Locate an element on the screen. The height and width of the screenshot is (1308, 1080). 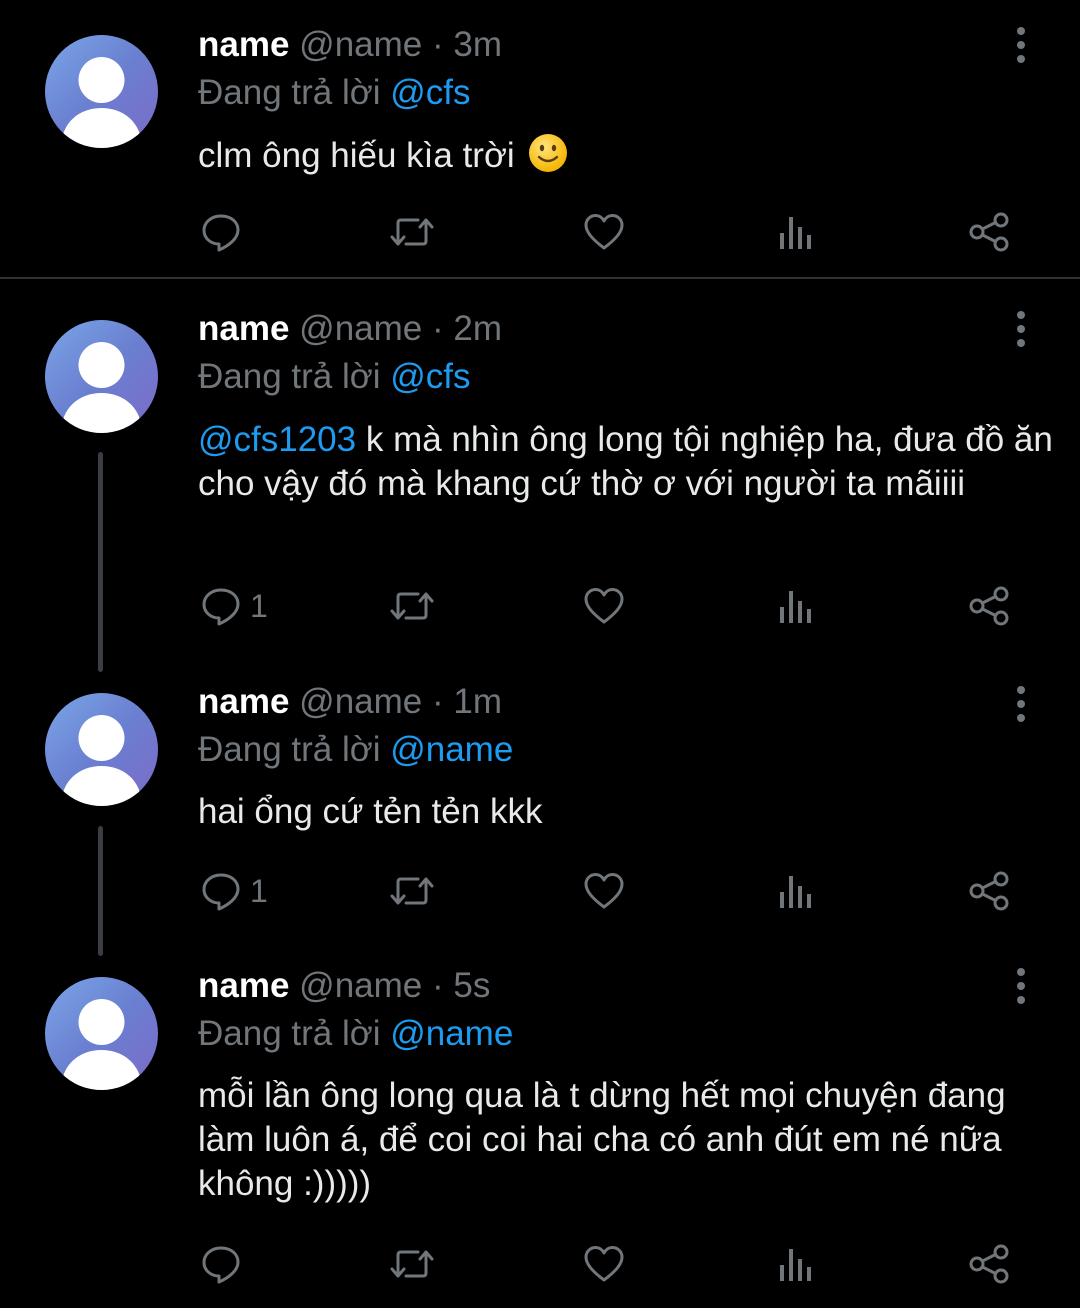
replying-to: Đang trả lời @name is located at coordinates (355, 1034).